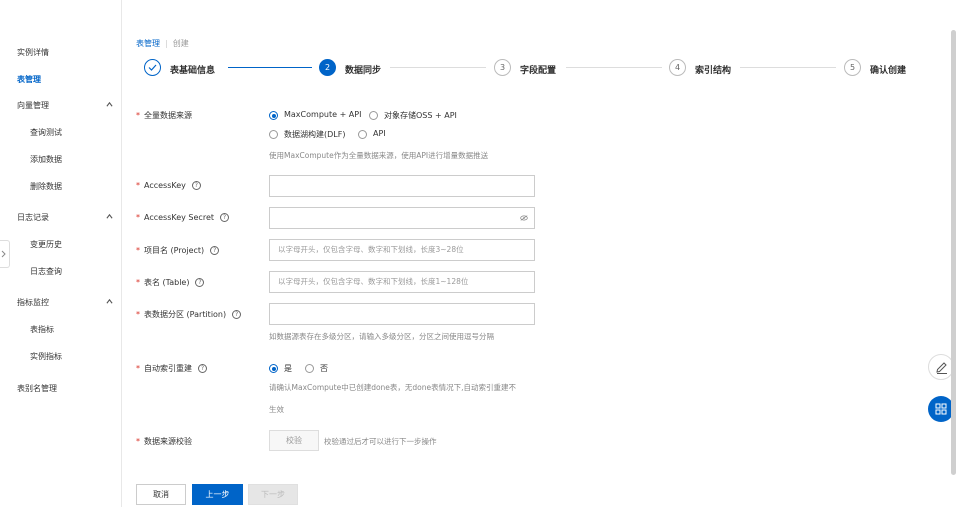 This screenshot has height=507, width=958. Describe the element at coordinates (189, 314) in the screenshot. I see `partition-label: * 表数据分区 (Partition)?` at that location.